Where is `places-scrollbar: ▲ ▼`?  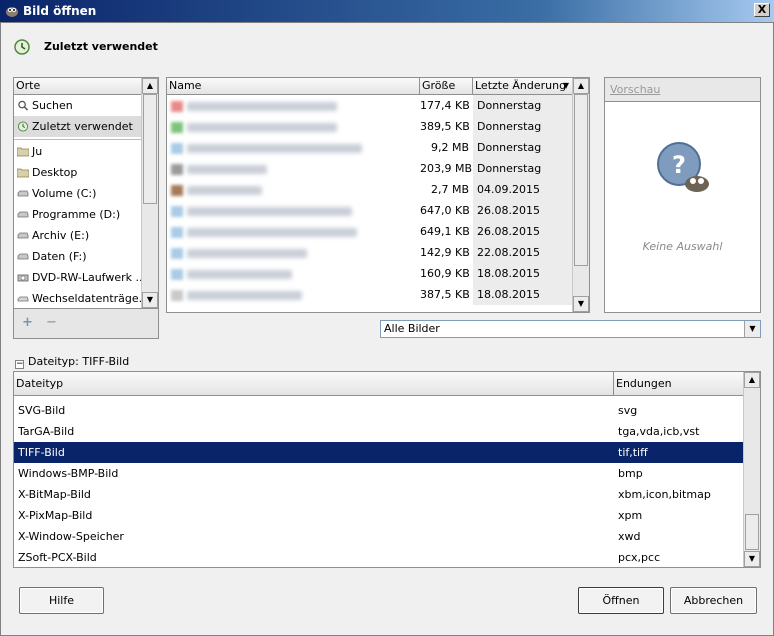
places-scrollbar: ▲ ▼ is located at coordinates (149, 193).